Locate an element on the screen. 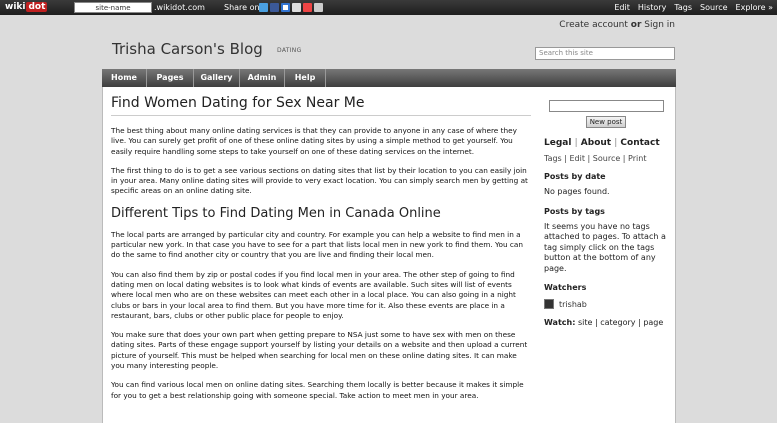  no-pages-text: No pages found. is located at coordinates (577, 191).